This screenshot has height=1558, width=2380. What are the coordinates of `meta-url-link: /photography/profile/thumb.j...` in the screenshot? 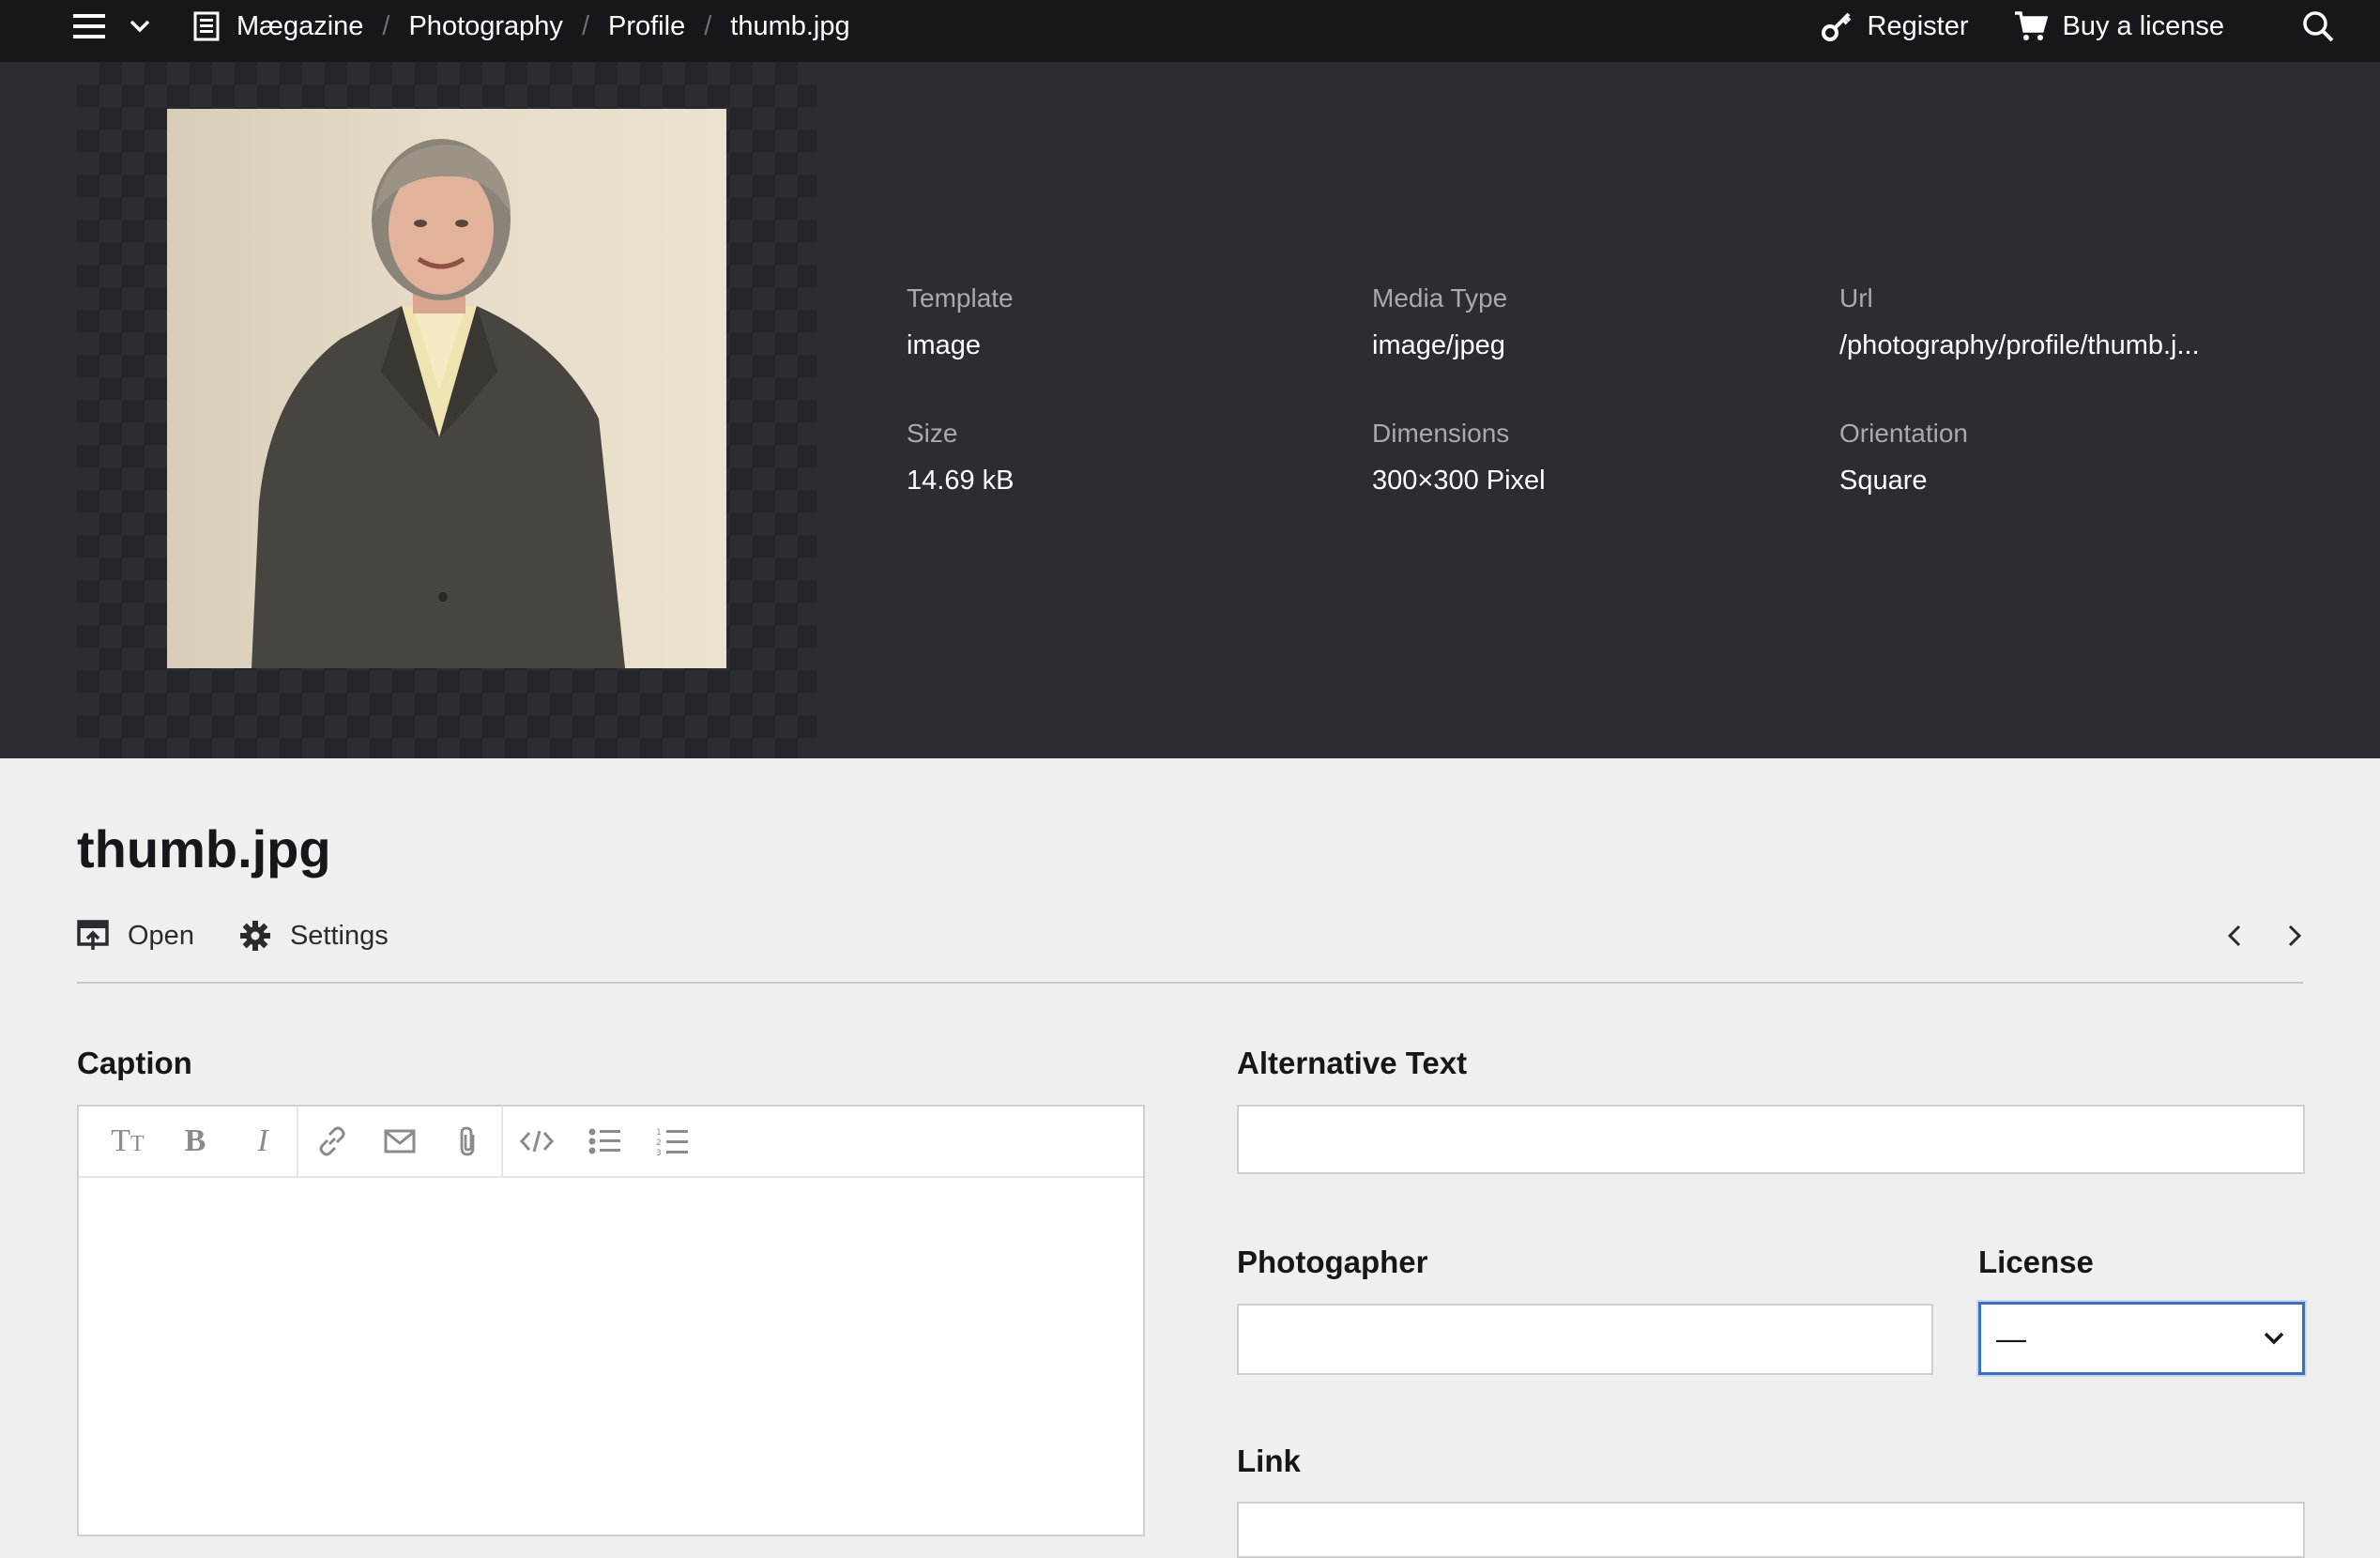 It's located at (2020, 345).